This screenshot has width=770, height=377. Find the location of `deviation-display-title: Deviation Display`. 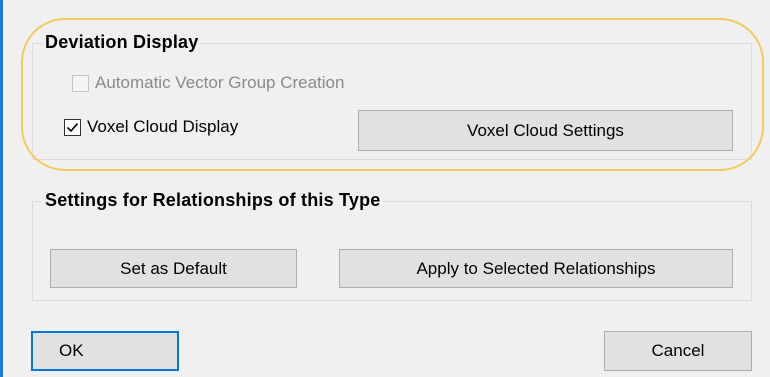

deviation-display-title: Deviation Display is located at coordinates (122, 42).